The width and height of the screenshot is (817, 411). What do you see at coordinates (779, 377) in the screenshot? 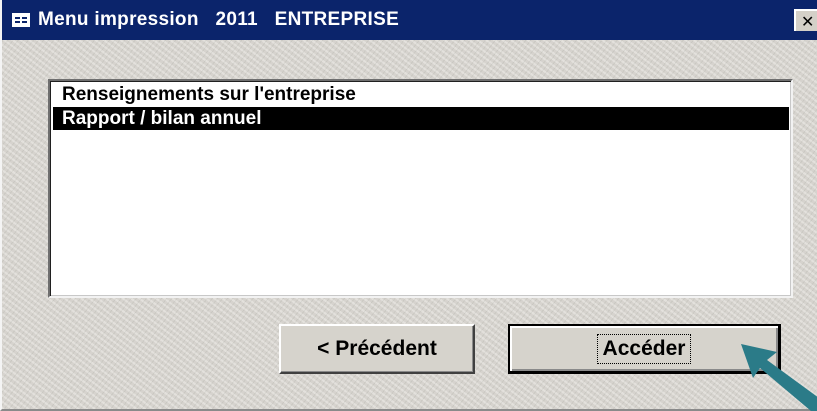
I see `pointer-arrow-icon` at bounding box center [779, 377].